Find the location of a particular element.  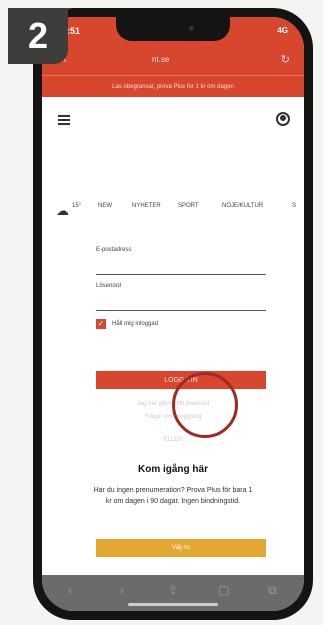

bookmarks-icon: ▢ is located at coordinates (223, 590).